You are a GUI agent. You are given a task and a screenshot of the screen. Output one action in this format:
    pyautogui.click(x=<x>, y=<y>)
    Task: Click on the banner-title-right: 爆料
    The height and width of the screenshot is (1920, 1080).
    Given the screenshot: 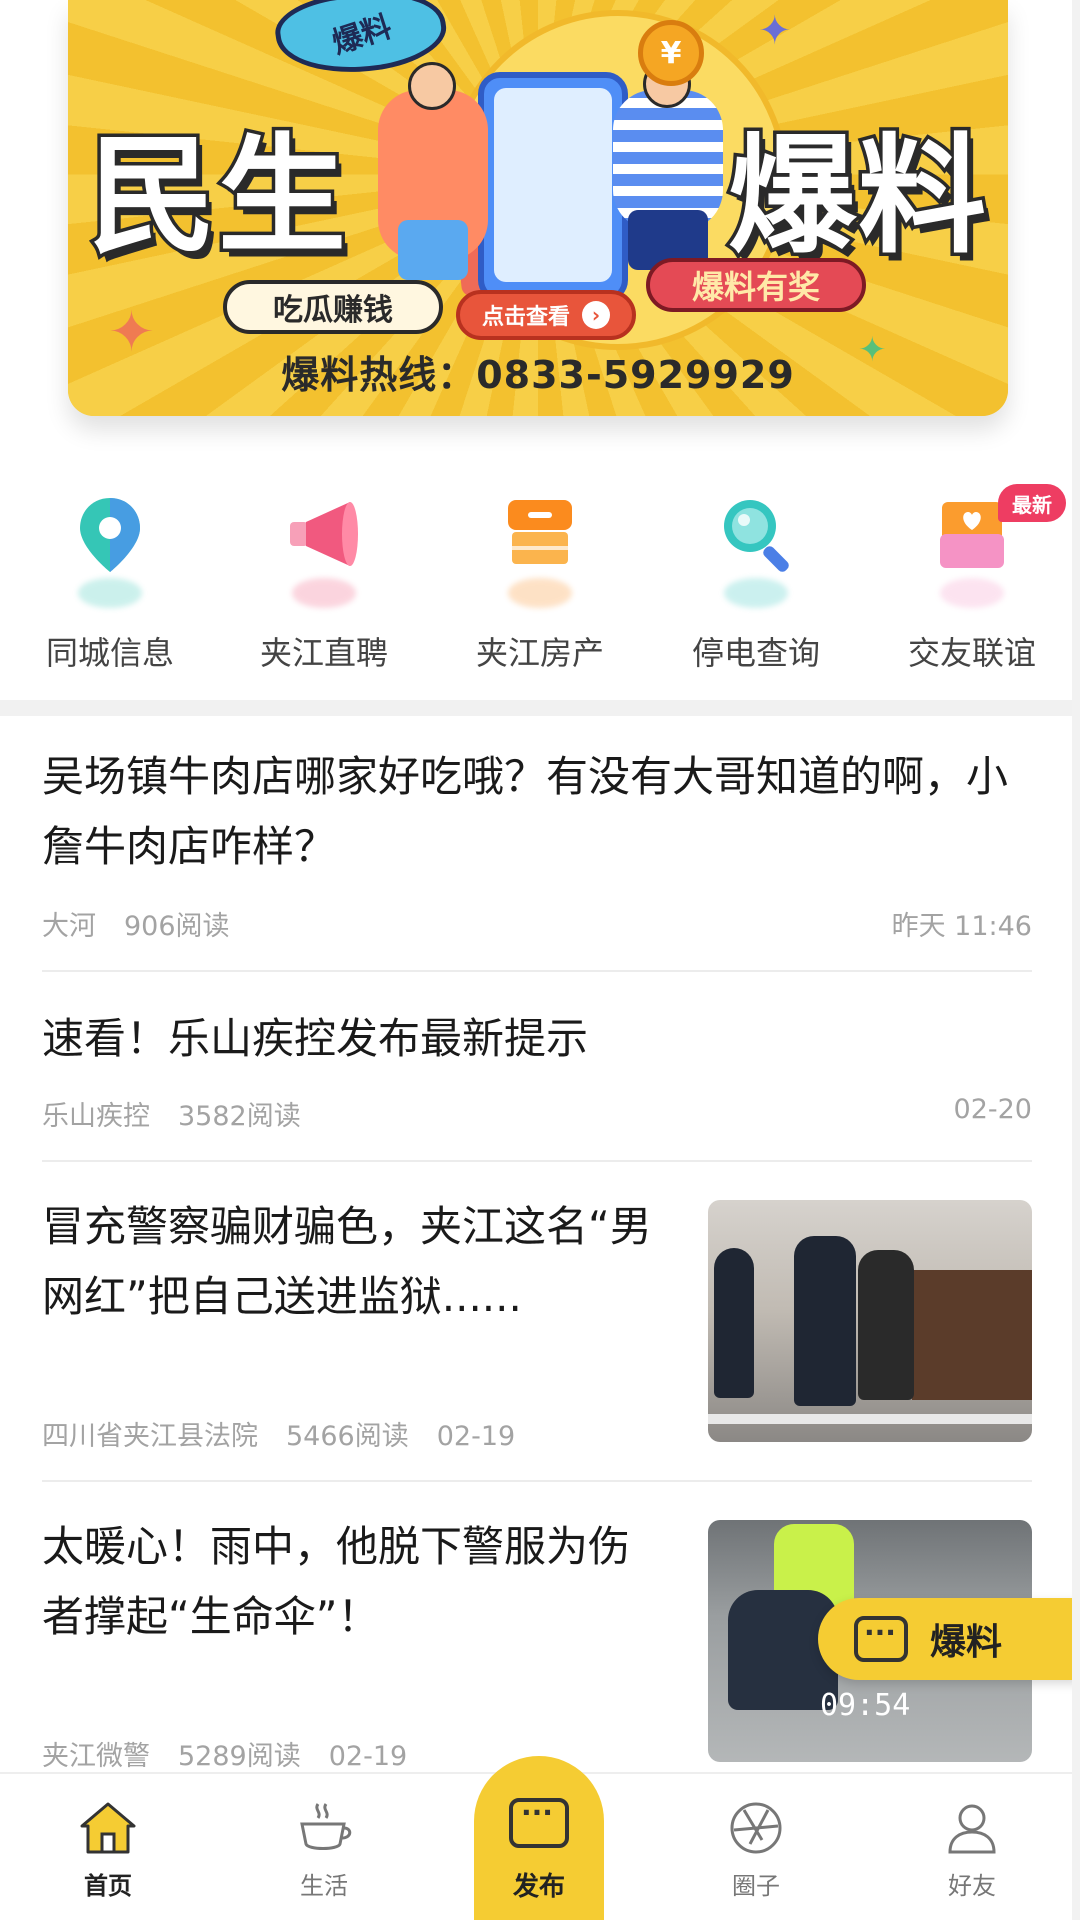 What is the action you would take?
    pyautogui.click(x=856, y=197)
    